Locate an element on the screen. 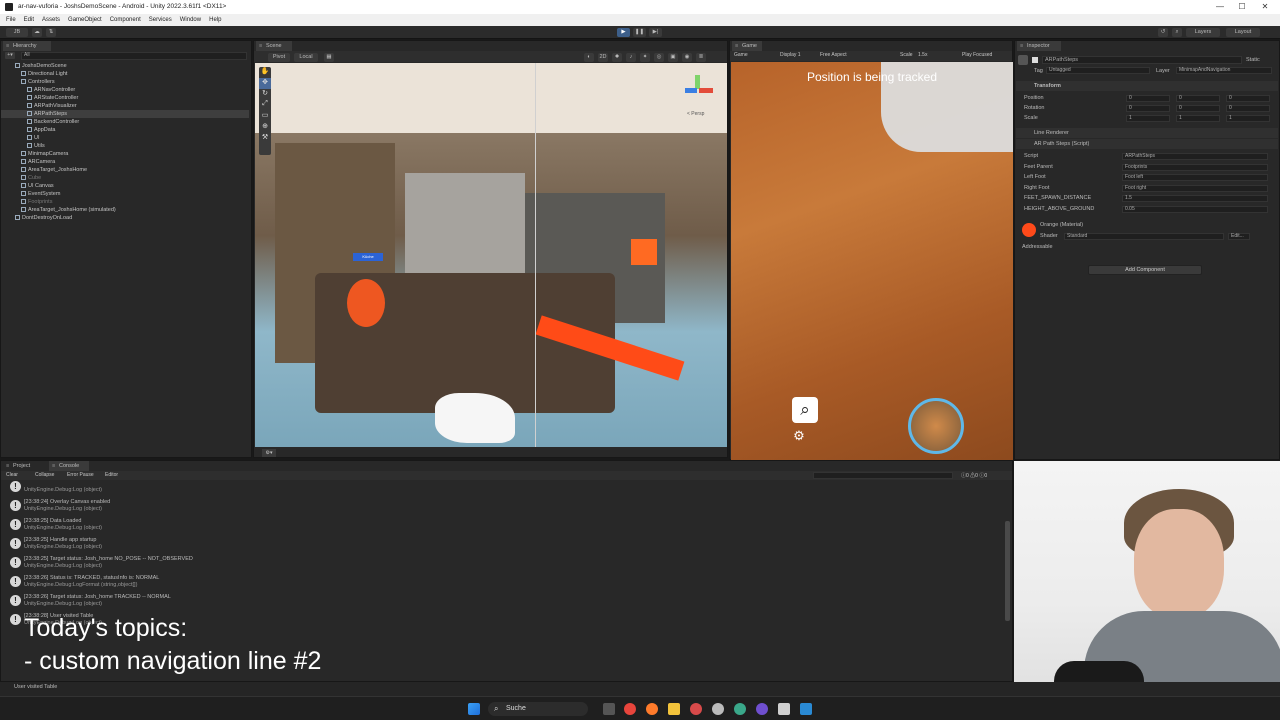  path-marker-sphere is located at coordinates (366, 303).